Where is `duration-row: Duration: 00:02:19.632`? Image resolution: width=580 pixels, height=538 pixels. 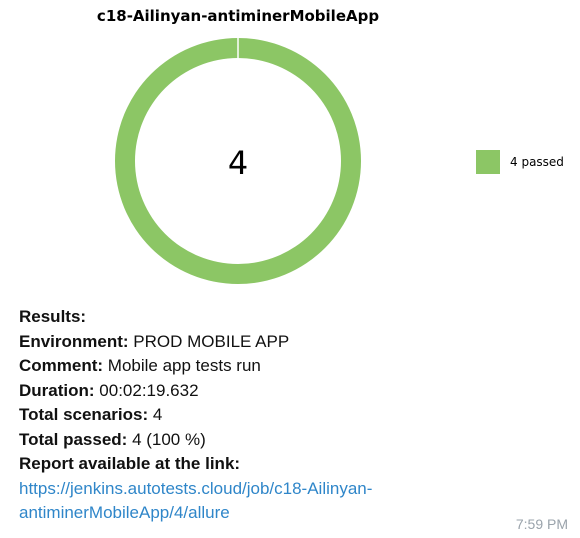
duration-row: Duration: 00:02:19.632 is located at coordinates (289, 391).